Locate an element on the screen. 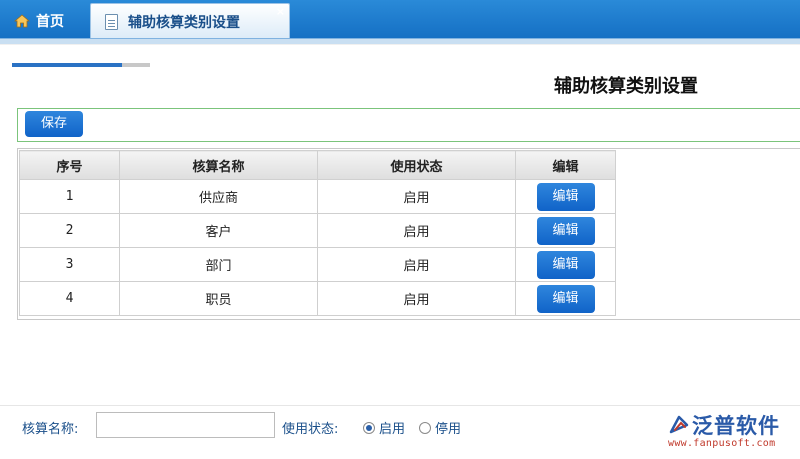 The height and width of the screenshot is (459, 800). column-header-status: 使用状态 is located at coordinates (416, 165).